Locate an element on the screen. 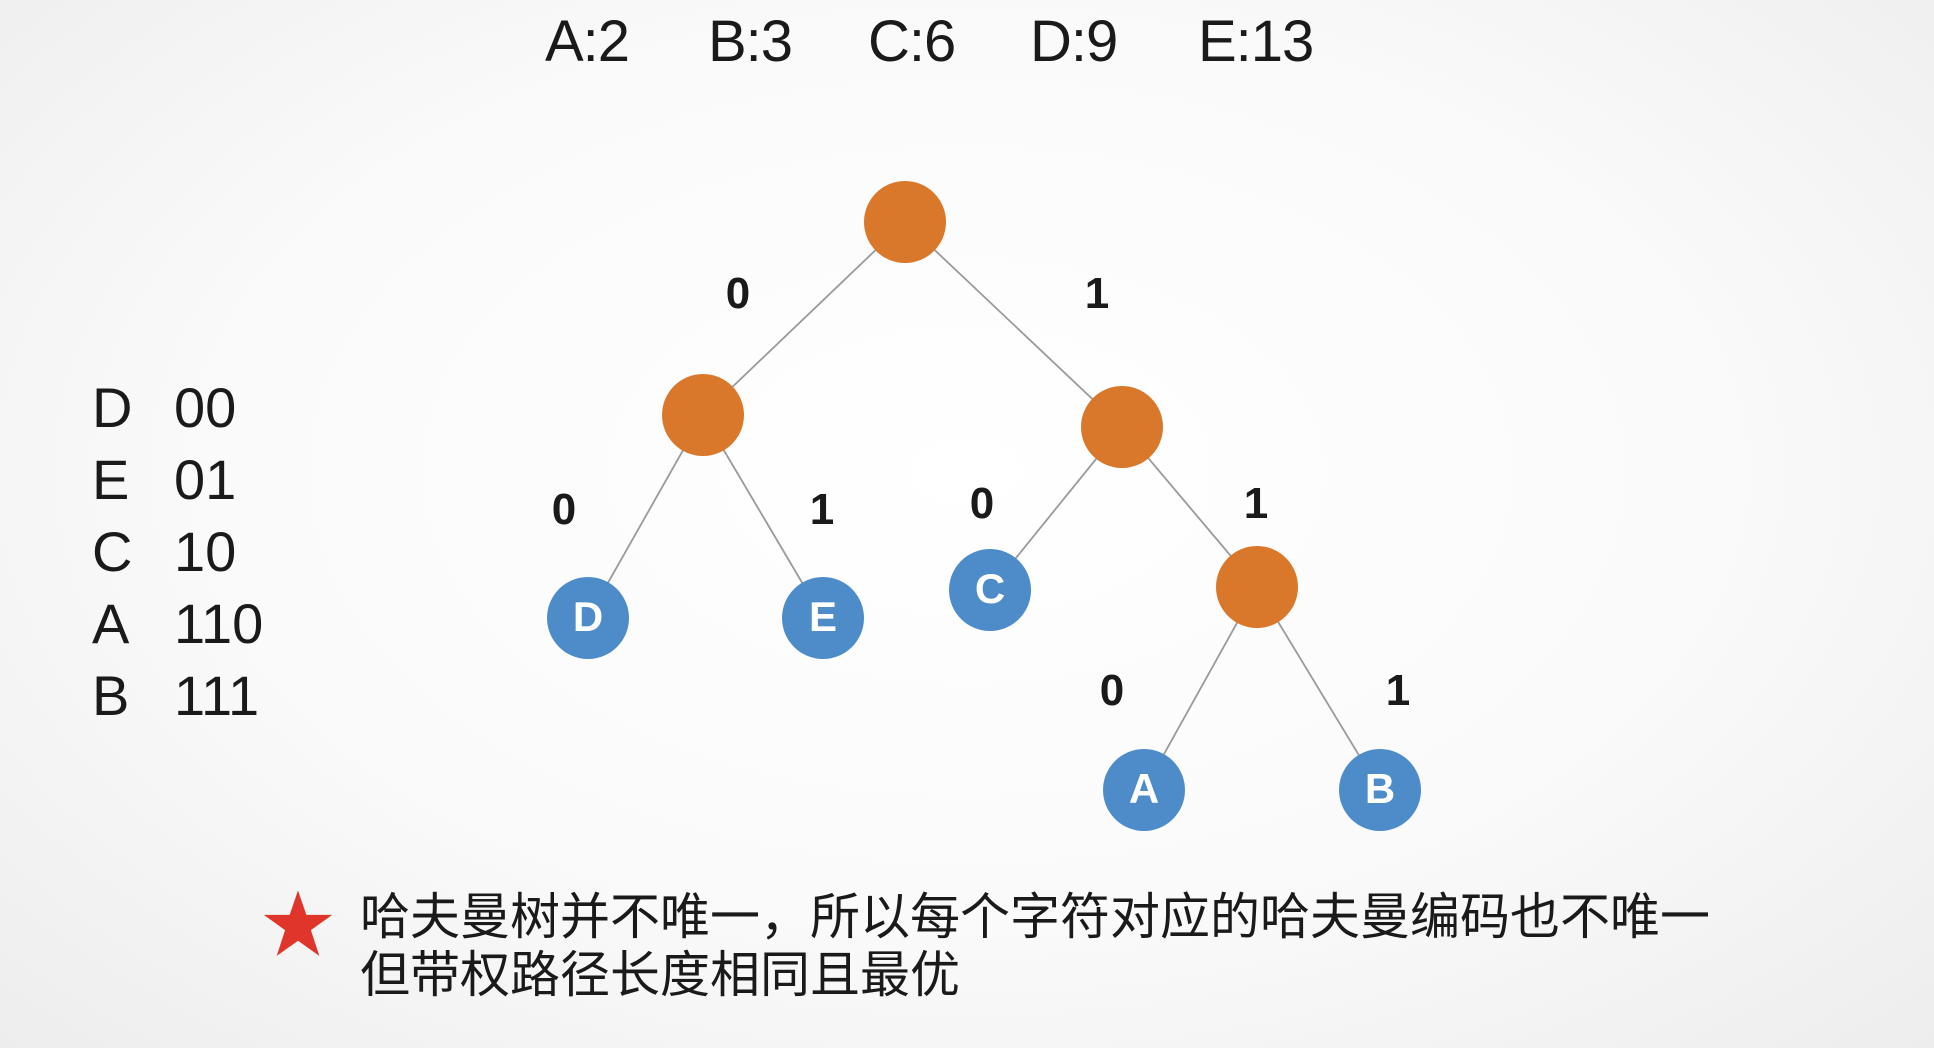 This screenshot has width=1934, height=1048. edge-root-right is located at coordinates (1013, 324).